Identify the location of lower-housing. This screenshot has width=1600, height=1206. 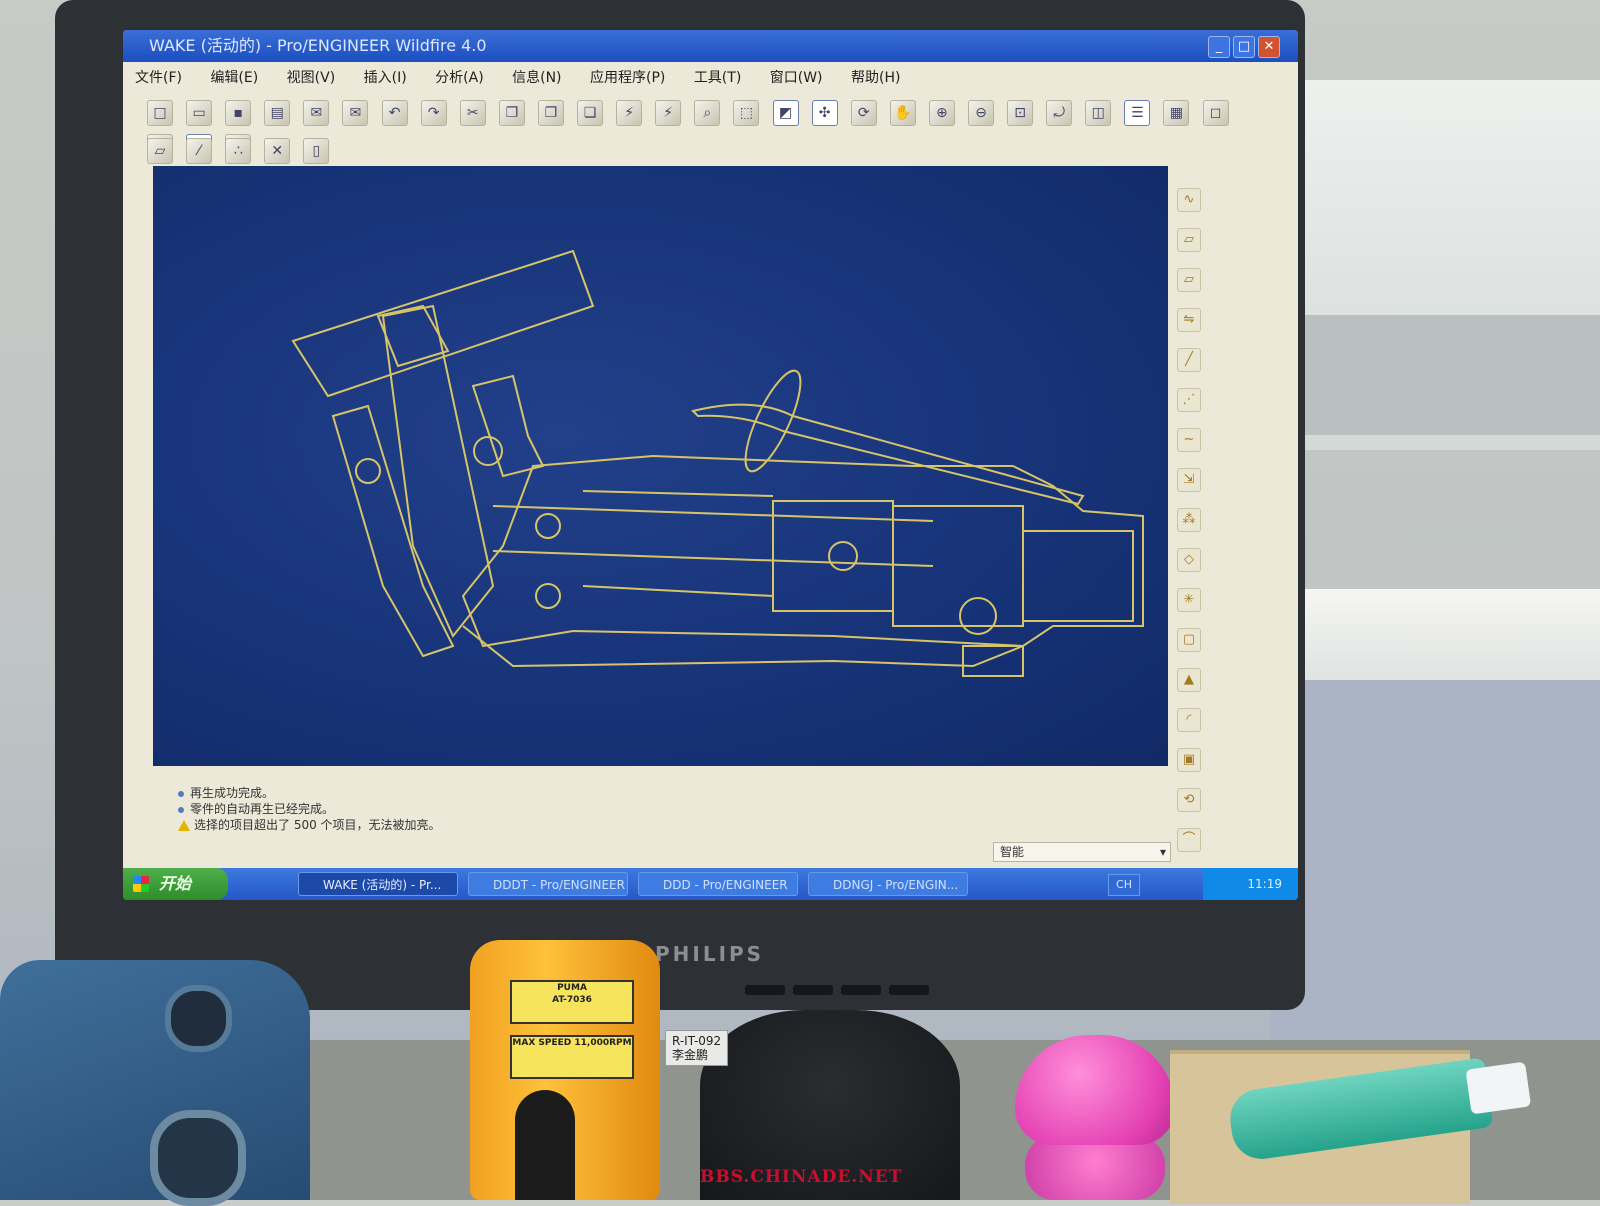
(743, 646).